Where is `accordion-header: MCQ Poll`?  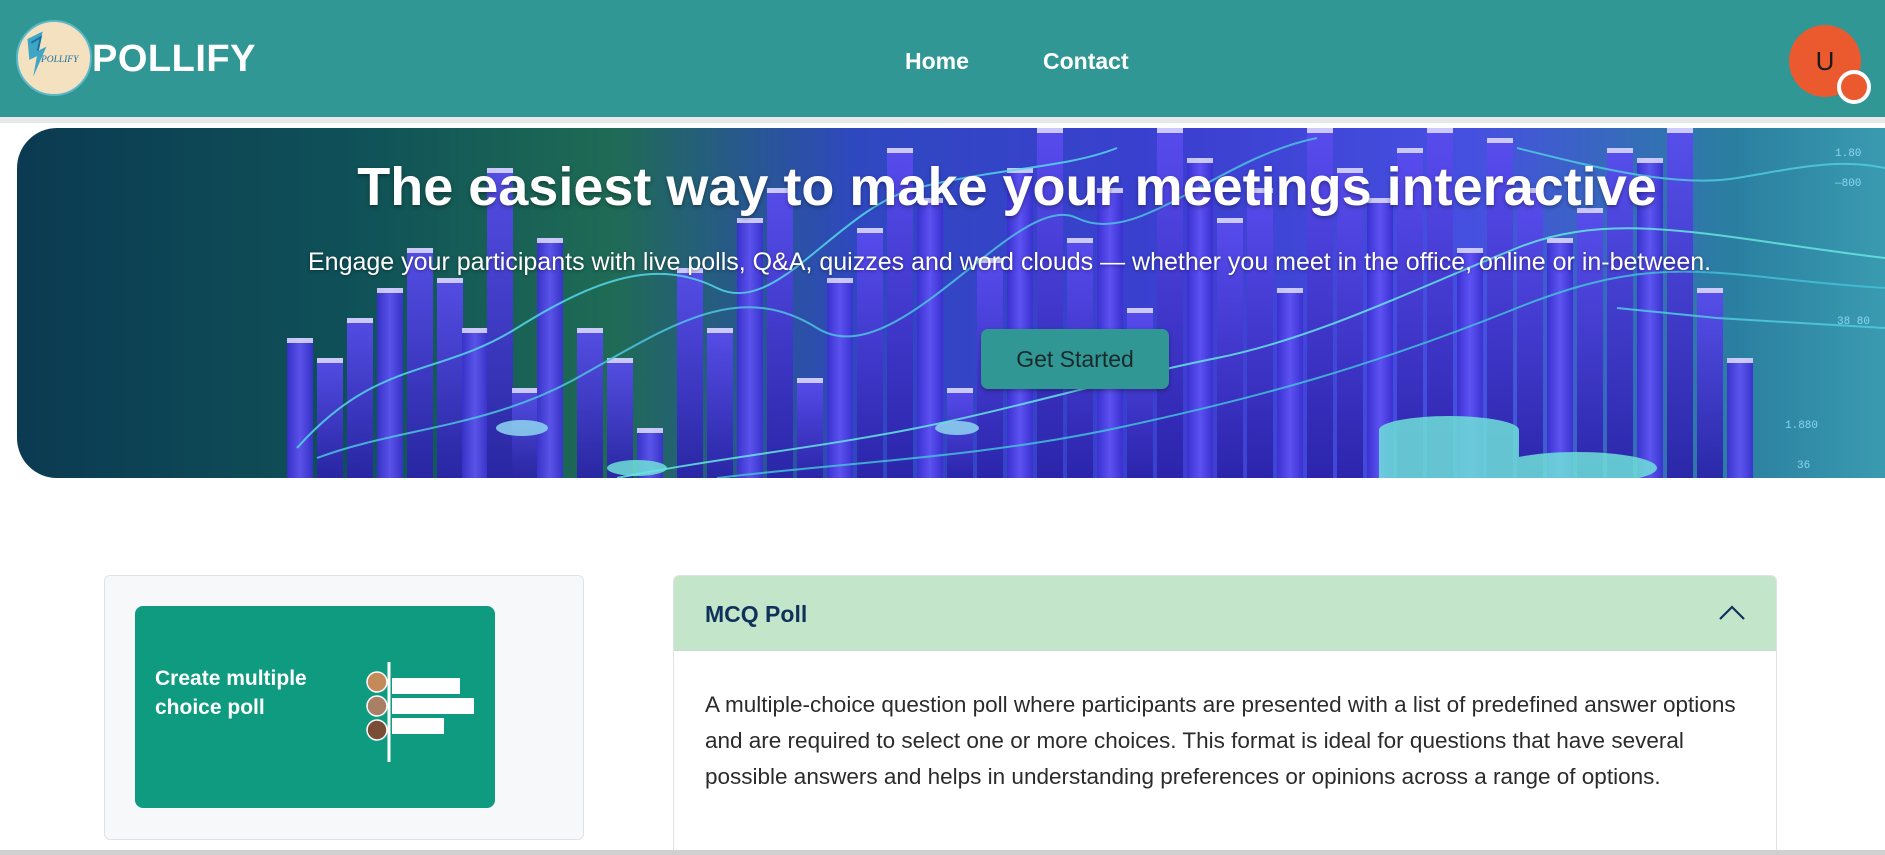
accordion-header: MCQ Poll is located at coordinates (1225, 613).